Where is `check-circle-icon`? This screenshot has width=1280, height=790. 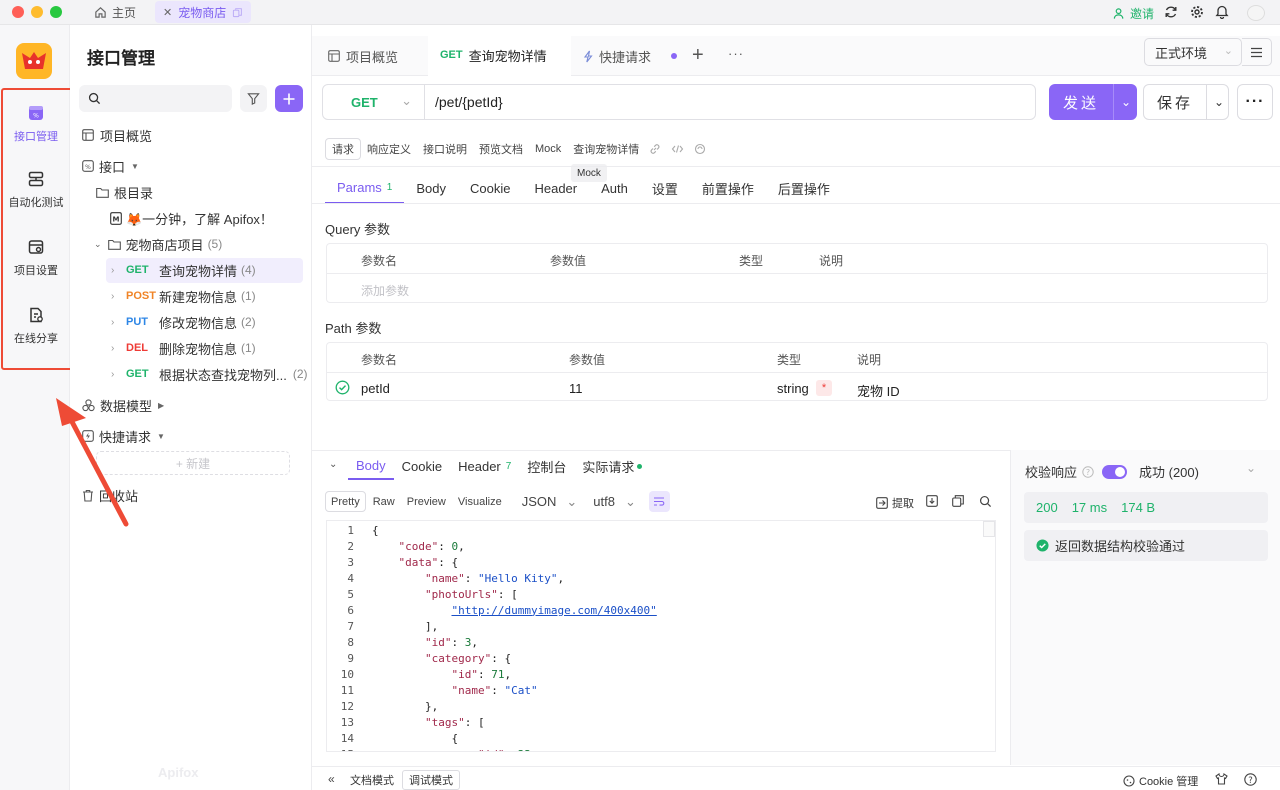 check-circle-icon is located at coordinates (342, 387).